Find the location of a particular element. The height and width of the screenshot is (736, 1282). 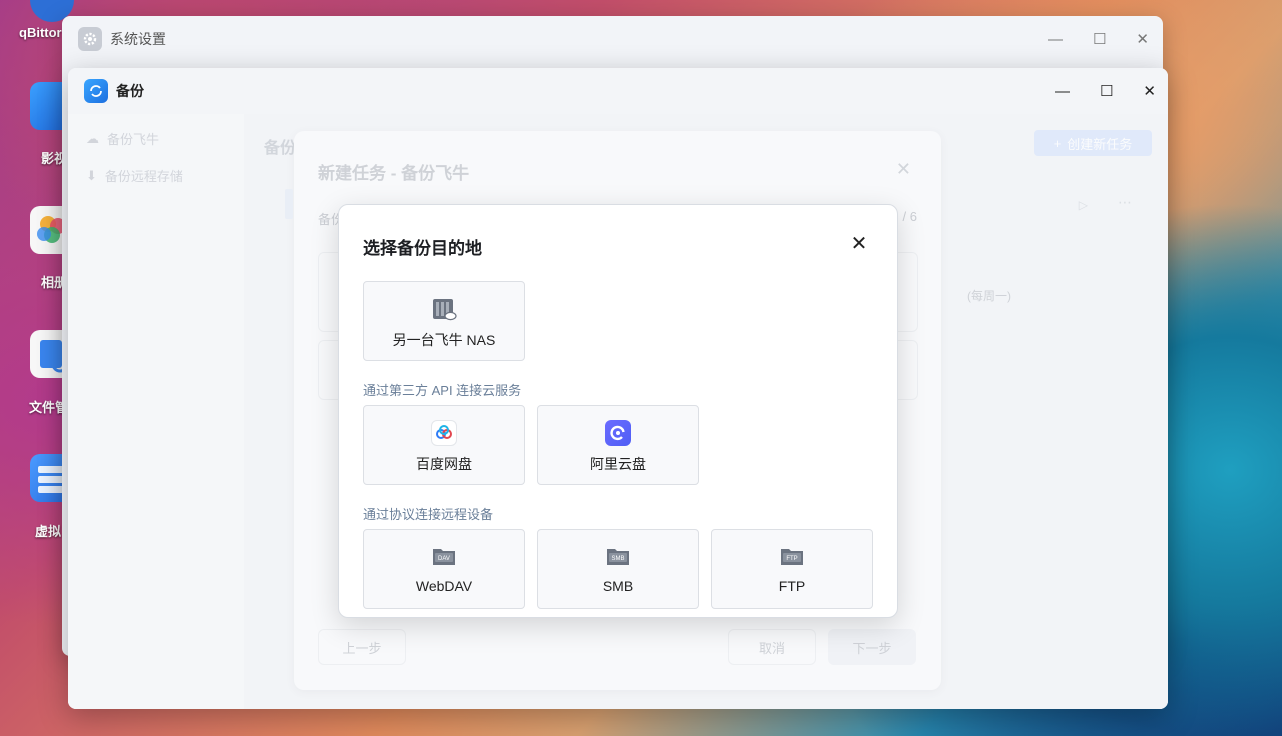

window-titlebar: 备份 is located at coordinates (618, 91).